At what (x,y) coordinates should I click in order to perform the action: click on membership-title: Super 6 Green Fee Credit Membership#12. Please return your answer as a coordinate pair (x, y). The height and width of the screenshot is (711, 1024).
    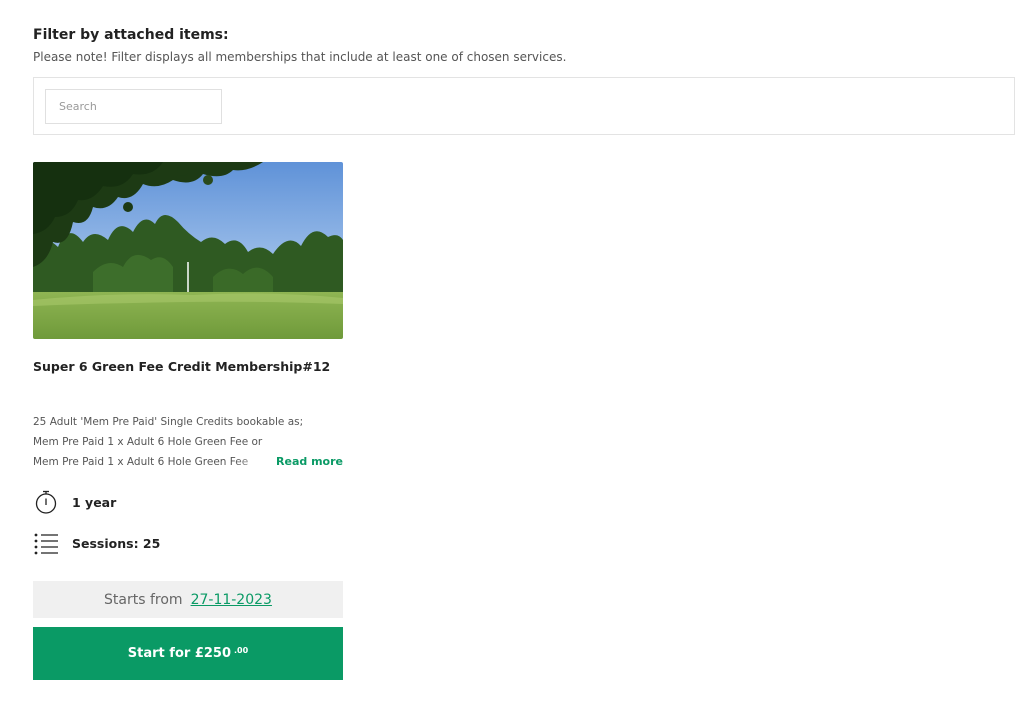
    Looking at the image, I should click on (182, 366).